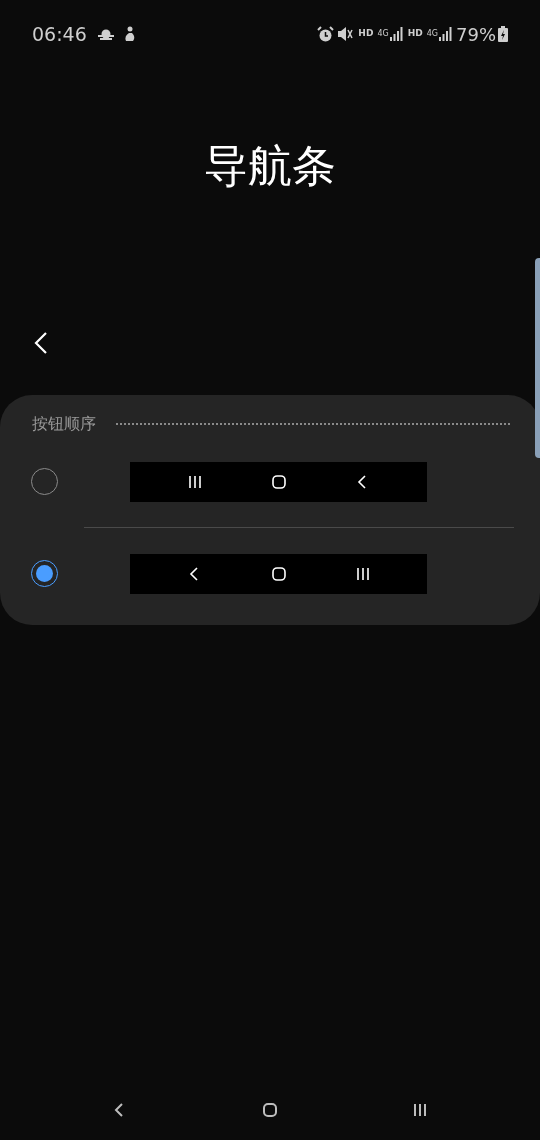  What do you see at coordinates (345, 34) in the screenshot?
I see `mute-icon` at bounding box center [345, 34].